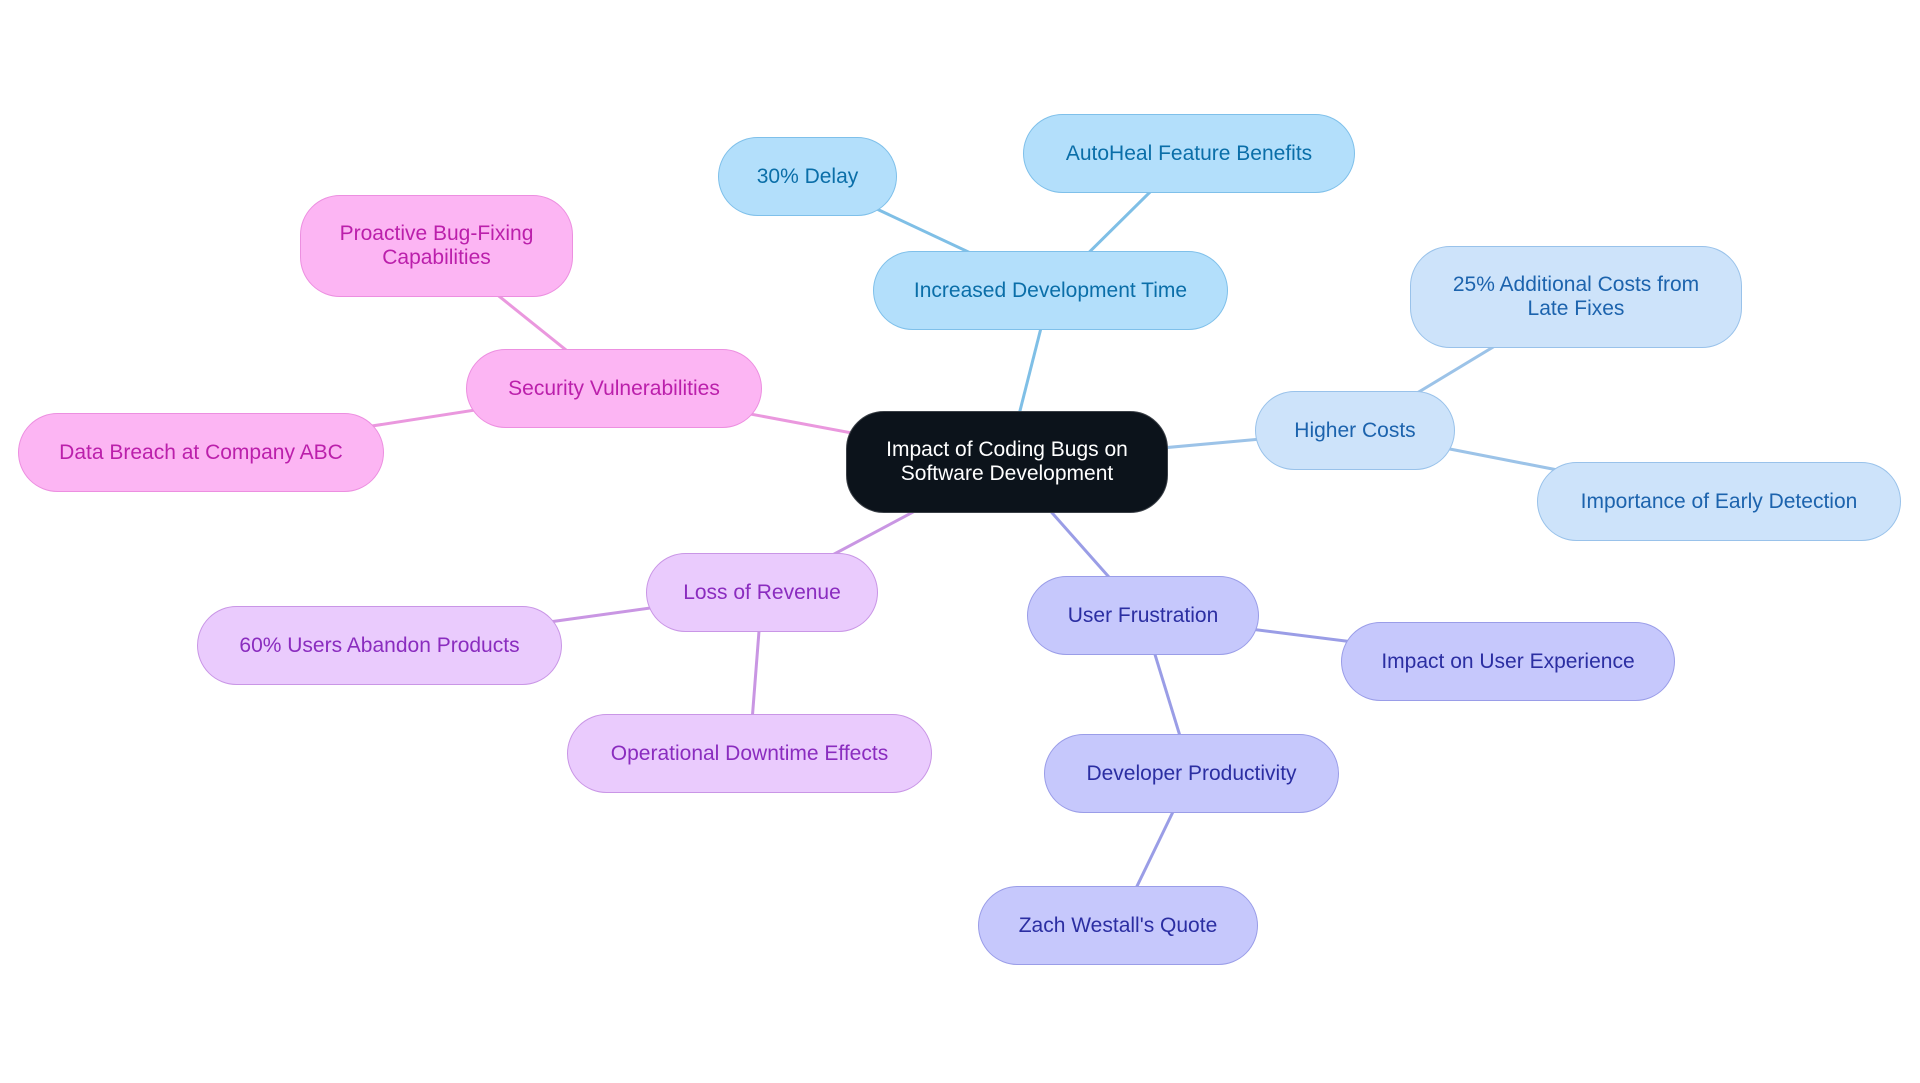  I want to click on node-label: 30% Delay, so click(807, 176).